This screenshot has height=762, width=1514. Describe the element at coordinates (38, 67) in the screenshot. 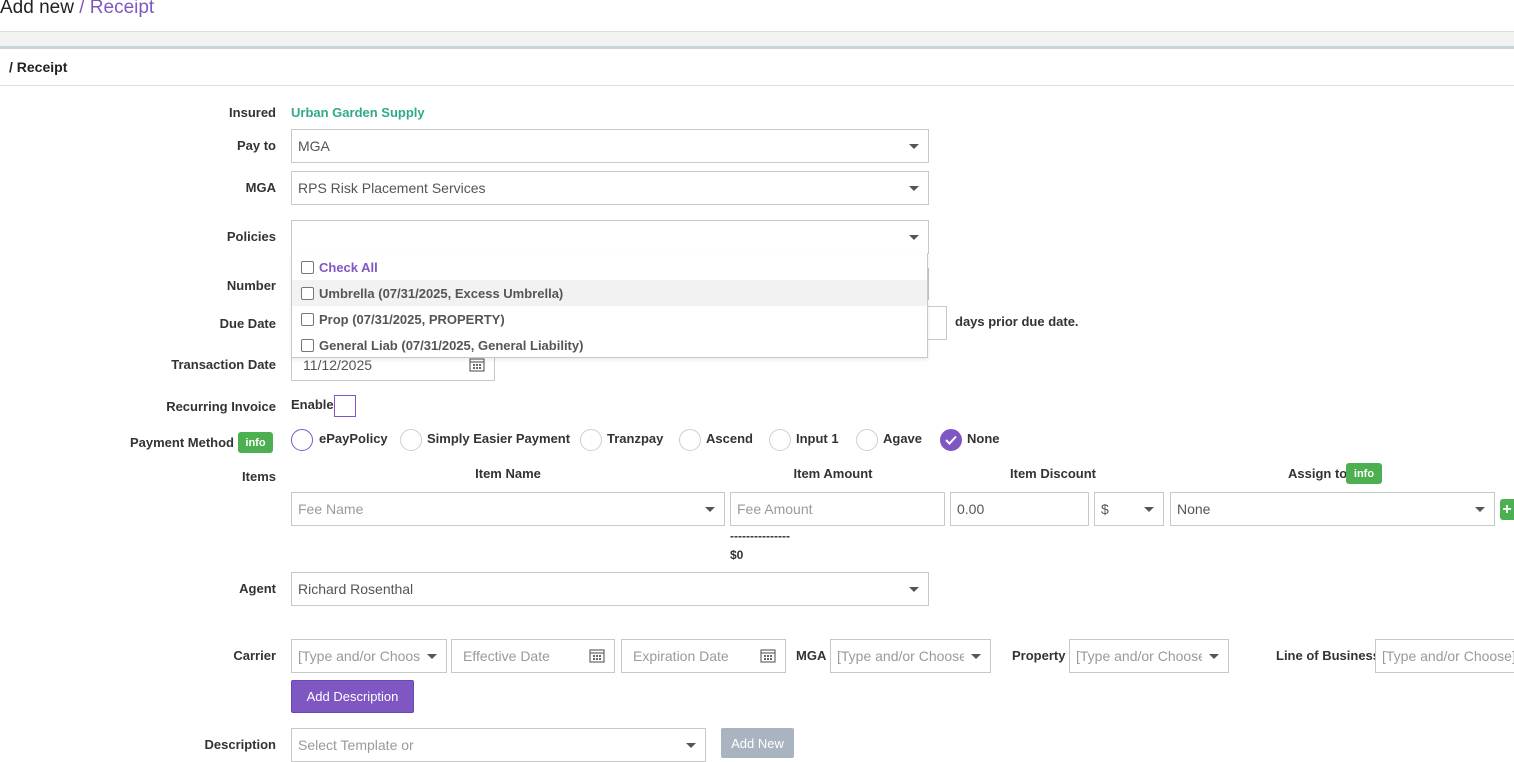

I see `section-title: / Receipt` at that location.